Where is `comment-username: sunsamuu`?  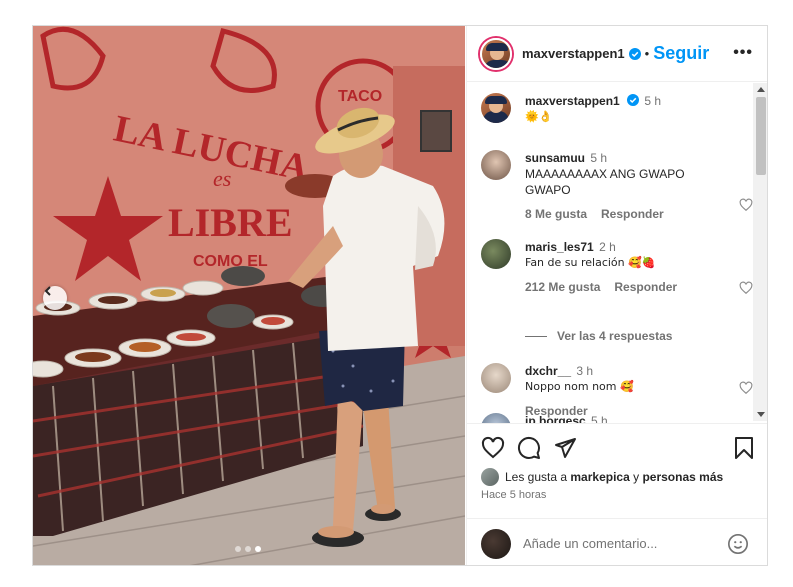 comment-username: sunsamuu is located at coordinates (555, 158).